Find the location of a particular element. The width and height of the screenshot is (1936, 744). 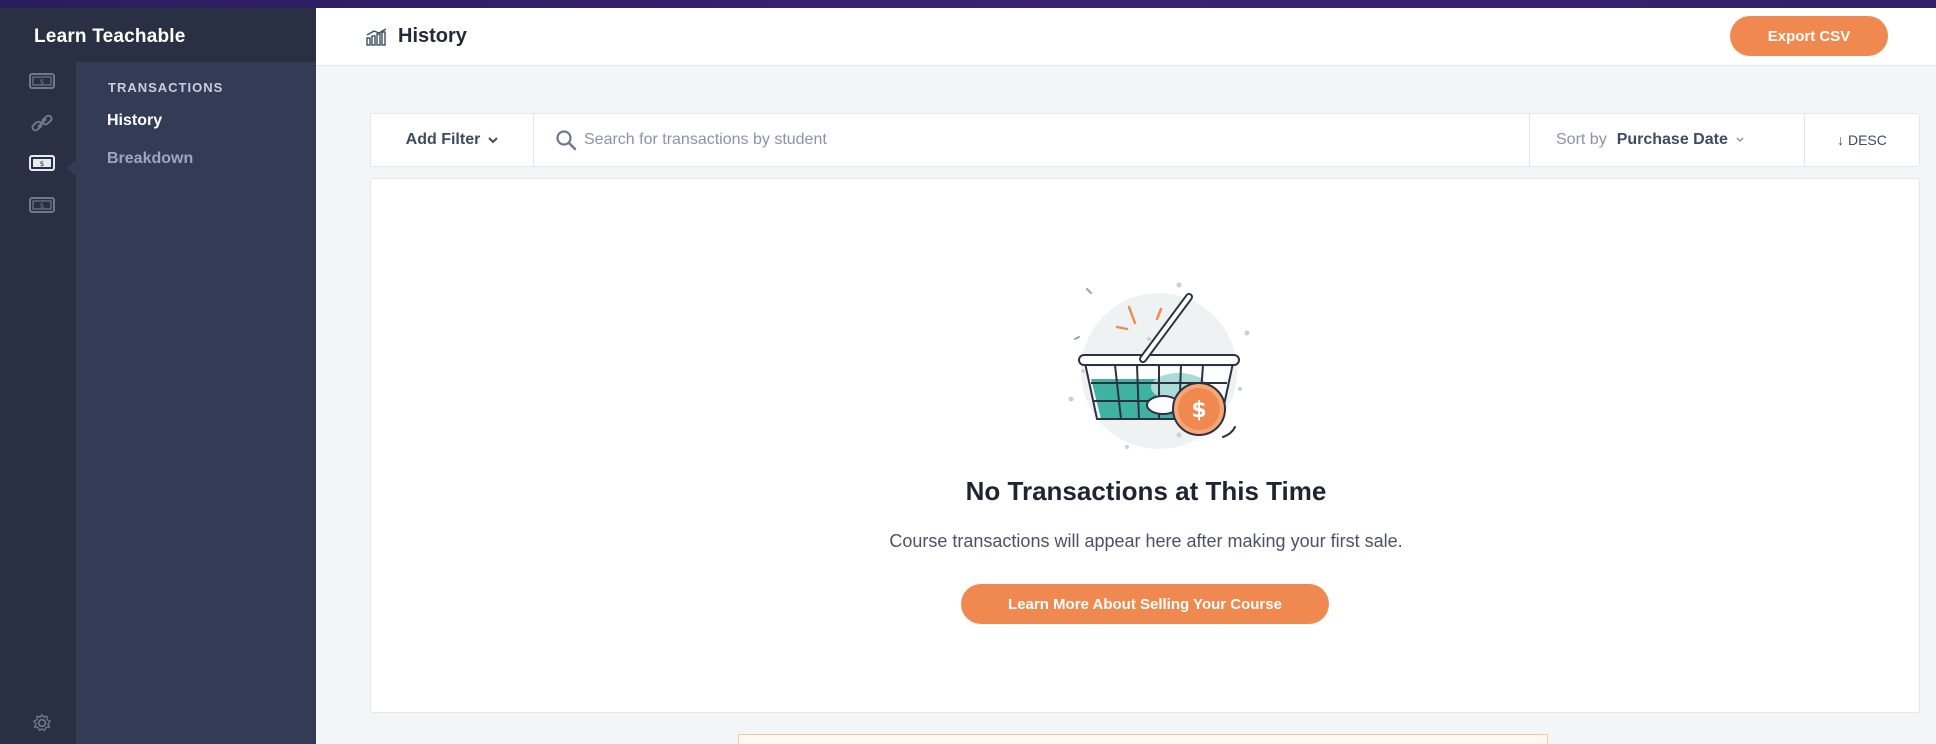

search-icon is located at coordinates (566, 140).